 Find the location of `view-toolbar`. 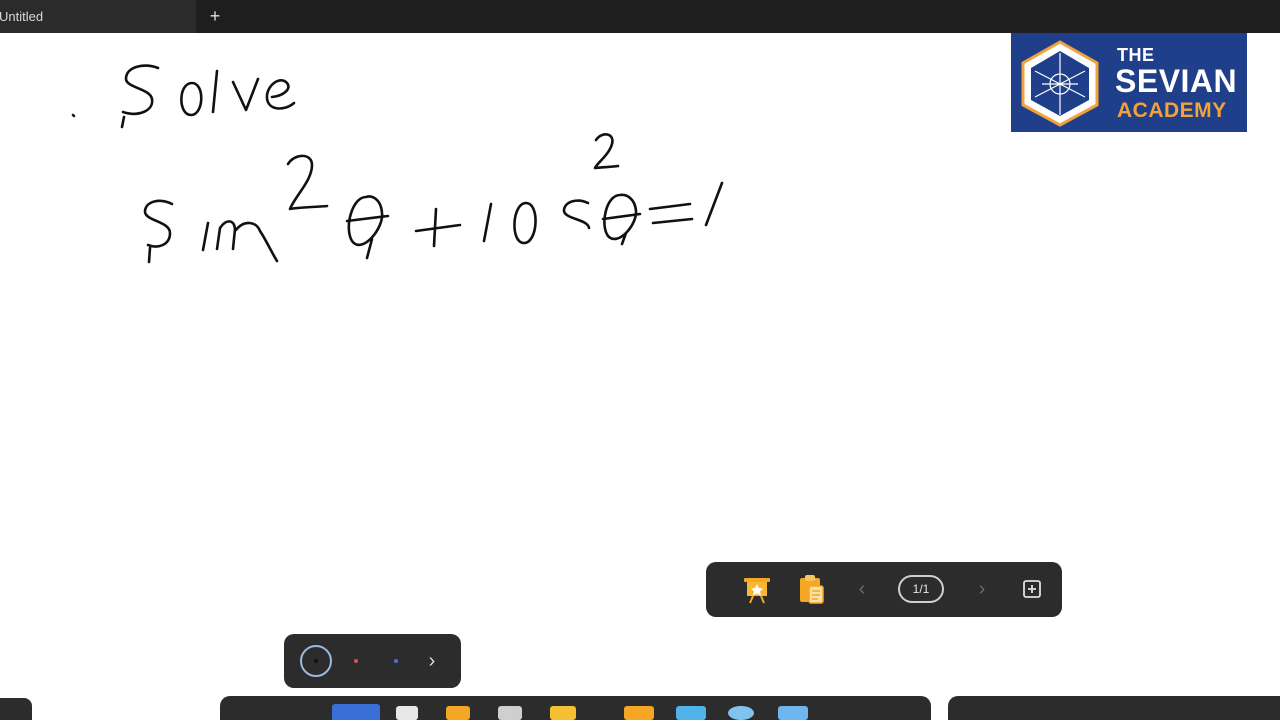

view-toolbar is located at coordinates (1114, 708).